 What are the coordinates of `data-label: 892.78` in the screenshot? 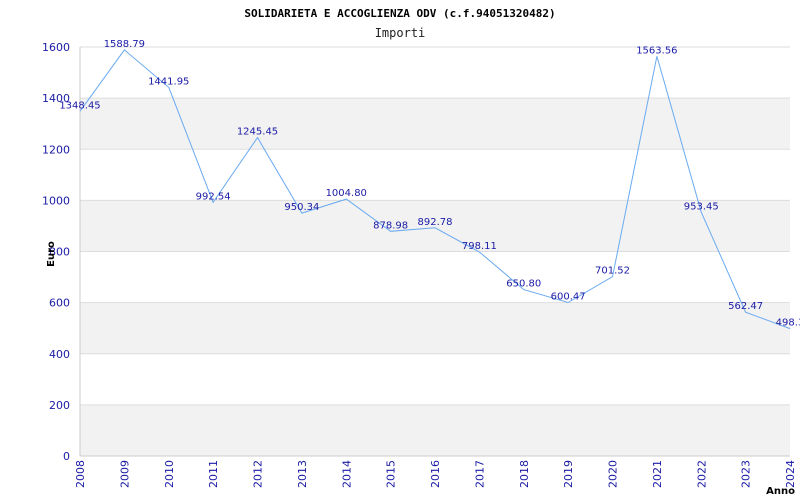 It's located at (435, 222).